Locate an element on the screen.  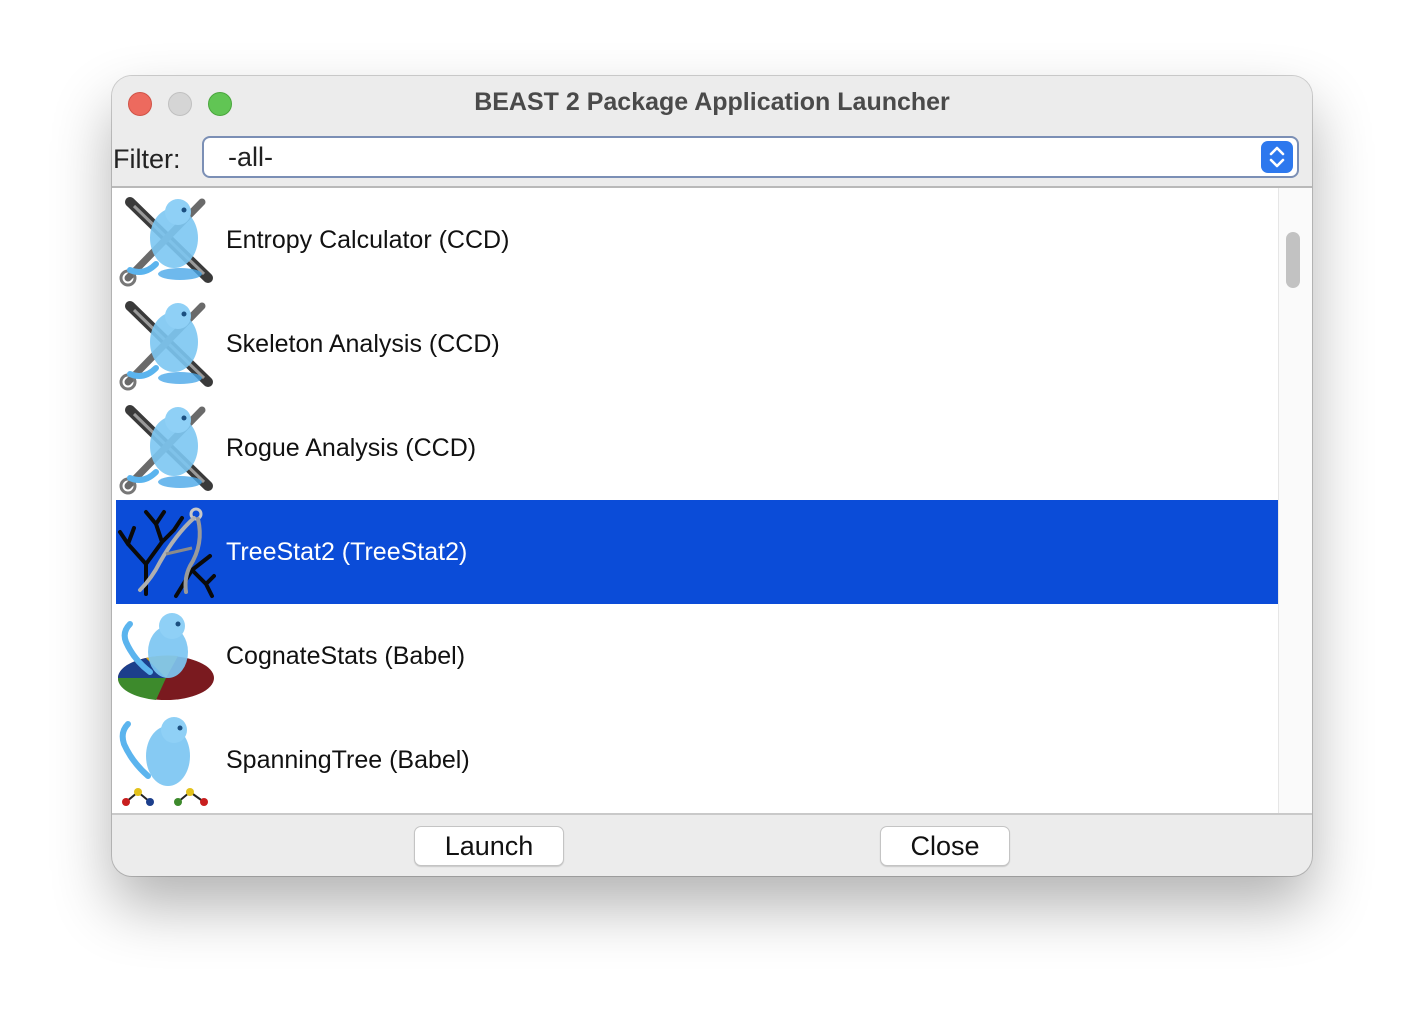
list-item-skeleton-analysis: Skeleton Analysis (CCD) is located at coordinates (697, 344).